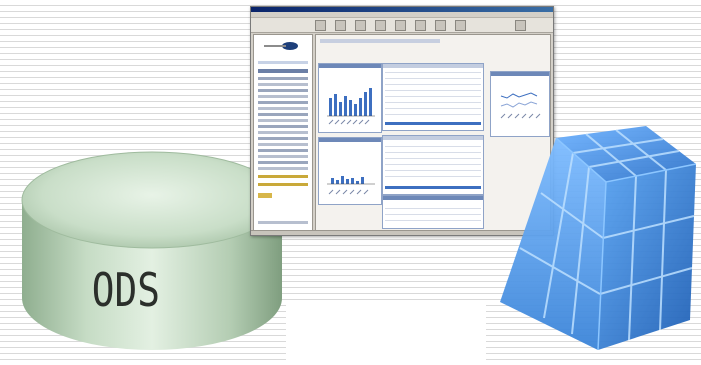 The width and height of the screenshot is (701, 365). I want to click on window-toolbar, so click(402, 25).